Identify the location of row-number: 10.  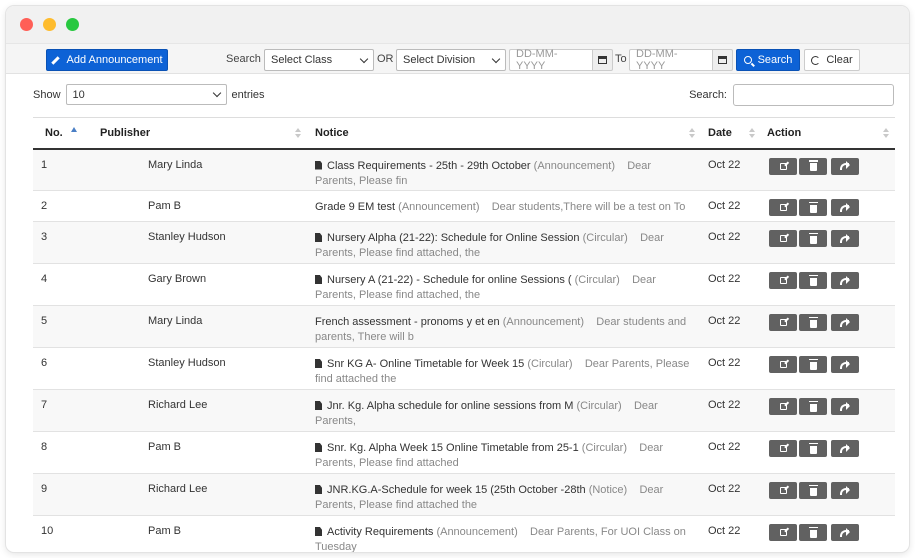
(60, 533).